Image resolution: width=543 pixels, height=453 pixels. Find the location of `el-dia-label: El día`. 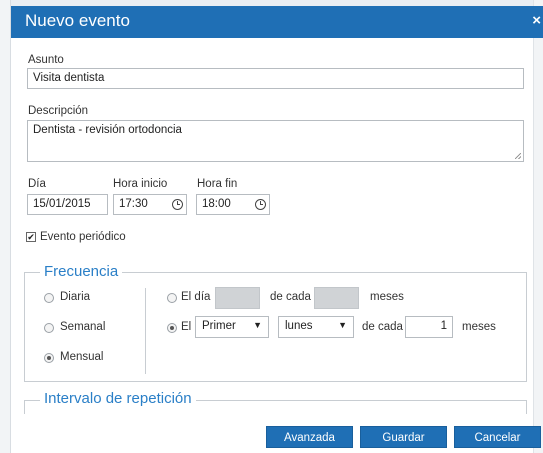

el-dia-label: El día is located at coordinates (196, 297).